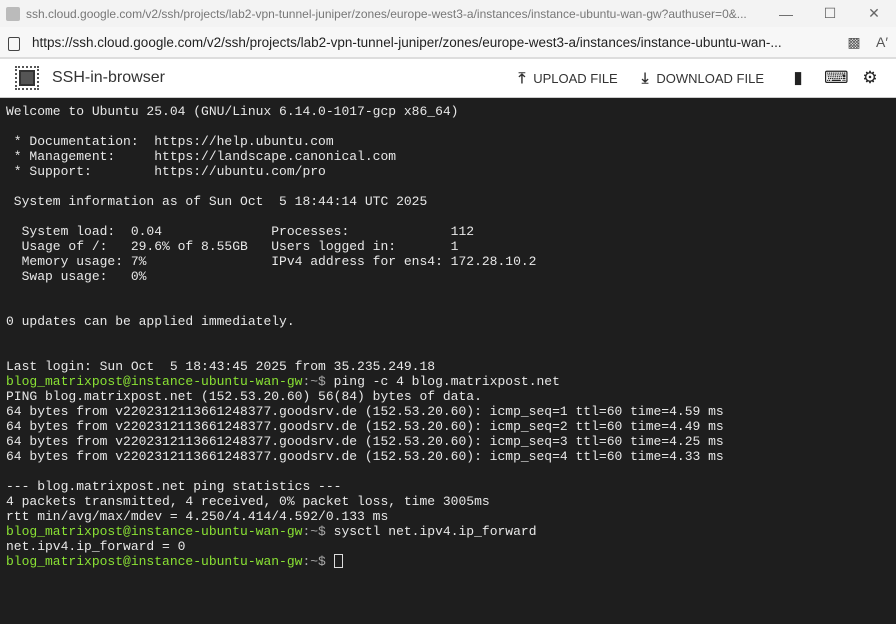 This screenshot has width=896, height=624. I want to click on upload-file-button: ⤒ UPLOAD FILE, so click(568, 78).